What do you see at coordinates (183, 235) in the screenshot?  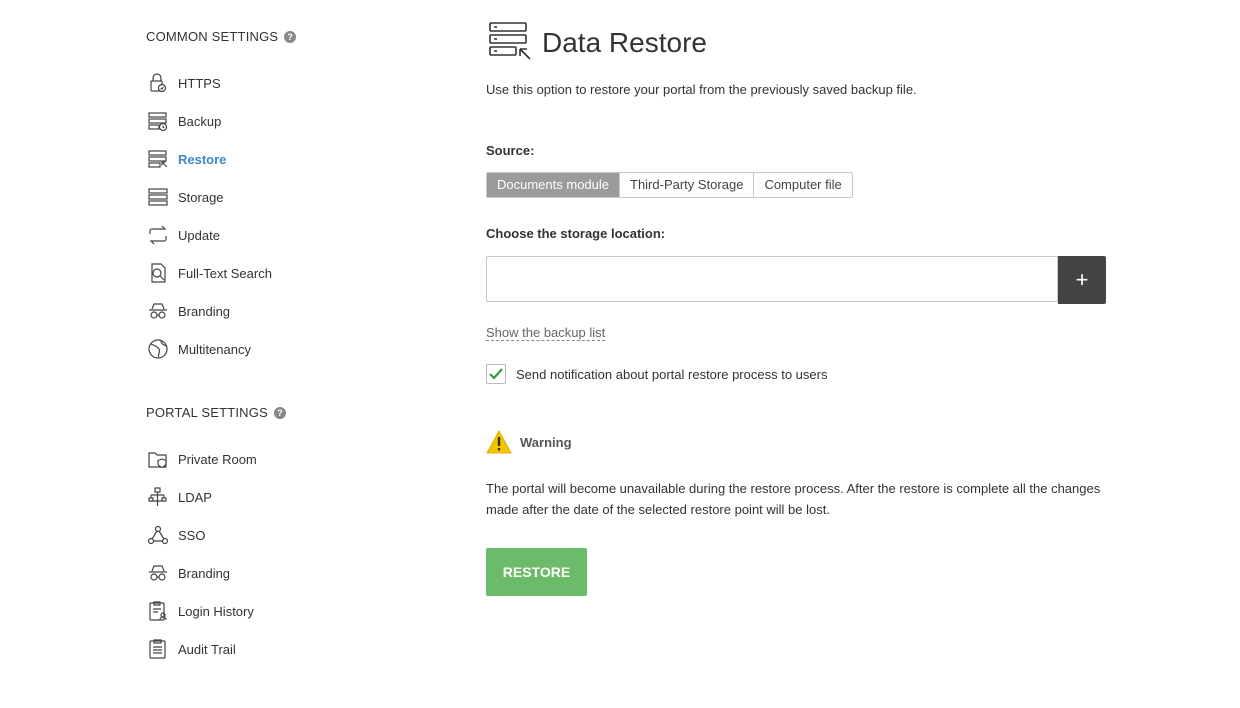 I see `sidebar-item-update: Update` at bounding box center [183, 235].